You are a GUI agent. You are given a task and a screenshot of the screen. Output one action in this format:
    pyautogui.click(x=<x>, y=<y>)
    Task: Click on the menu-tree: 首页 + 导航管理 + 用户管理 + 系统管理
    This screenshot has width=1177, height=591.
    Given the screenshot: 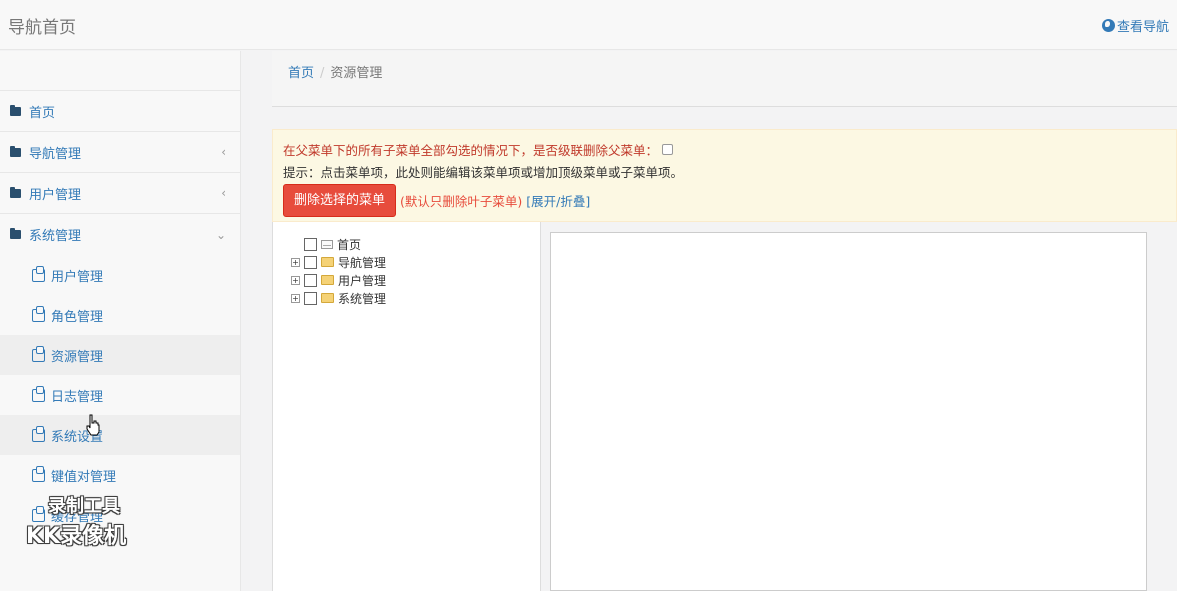 What is the action you would take?
    pyautogui.click(x=338, y=271)
    